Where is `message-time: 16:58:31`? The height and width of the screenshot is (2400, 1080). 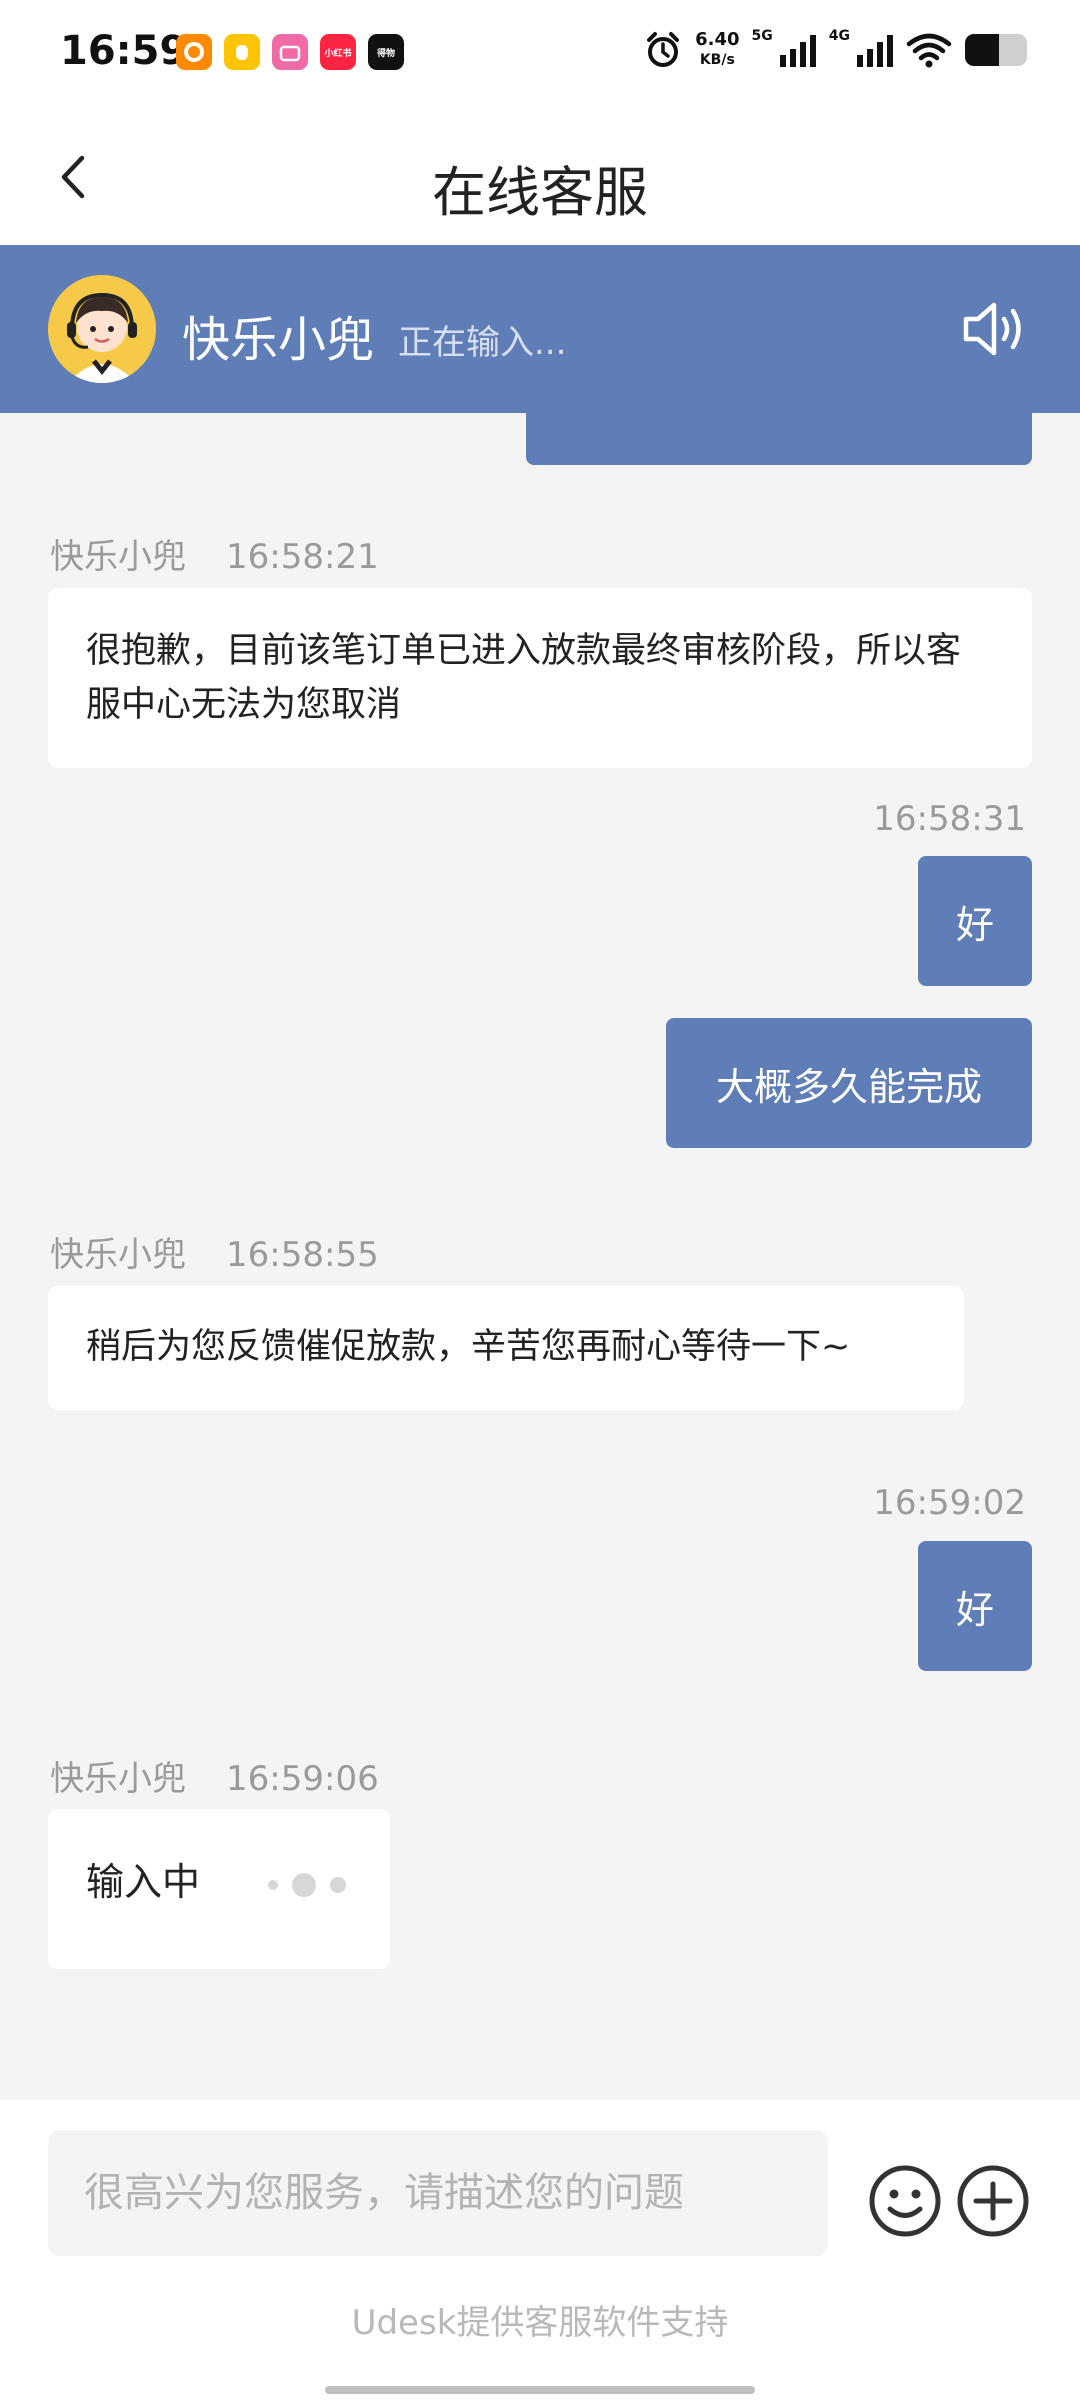
message-time: 16:58:31 is located at coordinates (949, 819).